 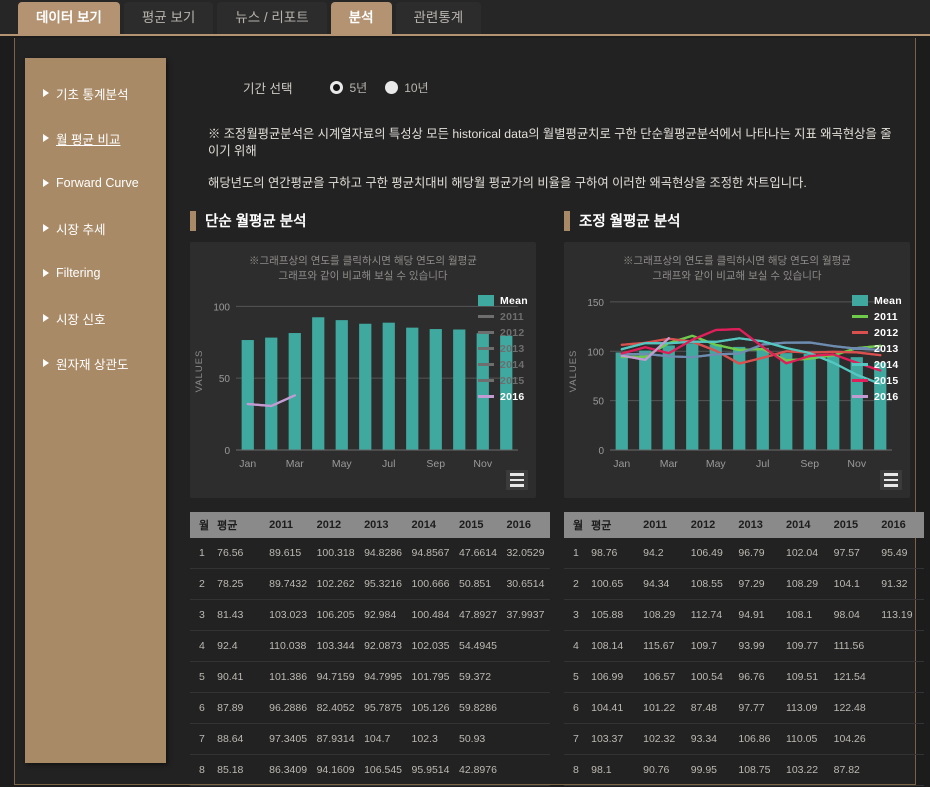 What do you see at coordinates (69, 18) in the screenshot?
I see `tab-0: 데이터 보기` at bounding box center [69, 18].